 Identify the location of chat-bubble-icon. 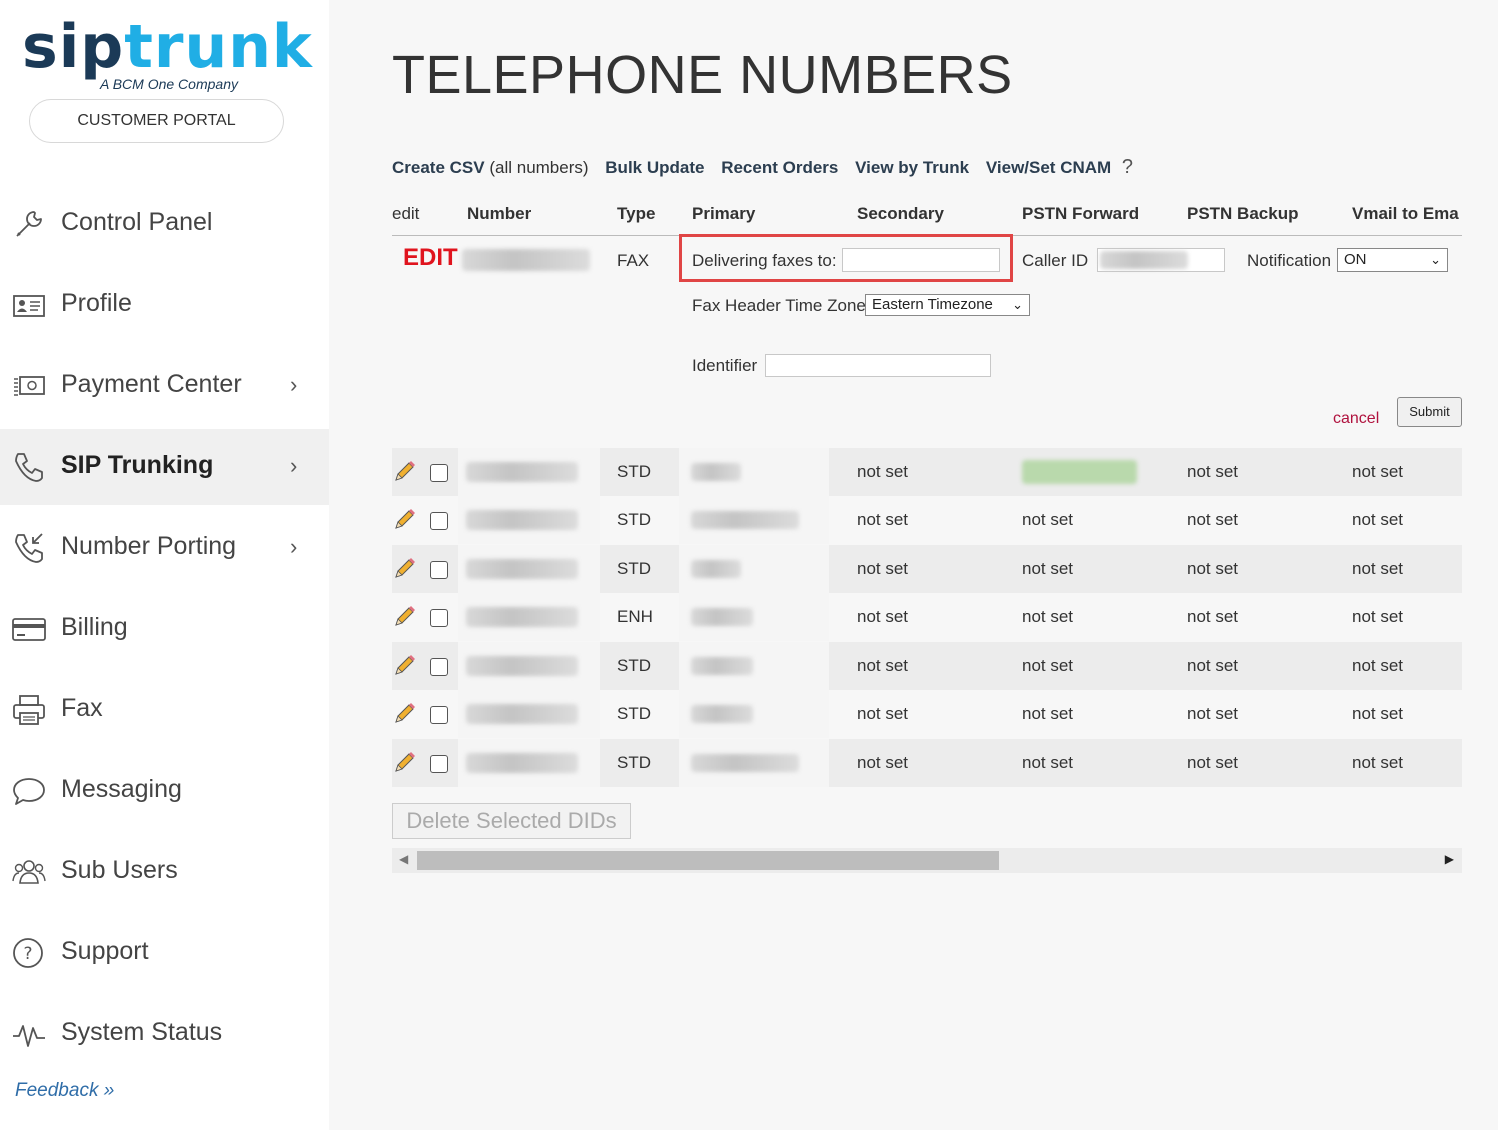
(29, 791).